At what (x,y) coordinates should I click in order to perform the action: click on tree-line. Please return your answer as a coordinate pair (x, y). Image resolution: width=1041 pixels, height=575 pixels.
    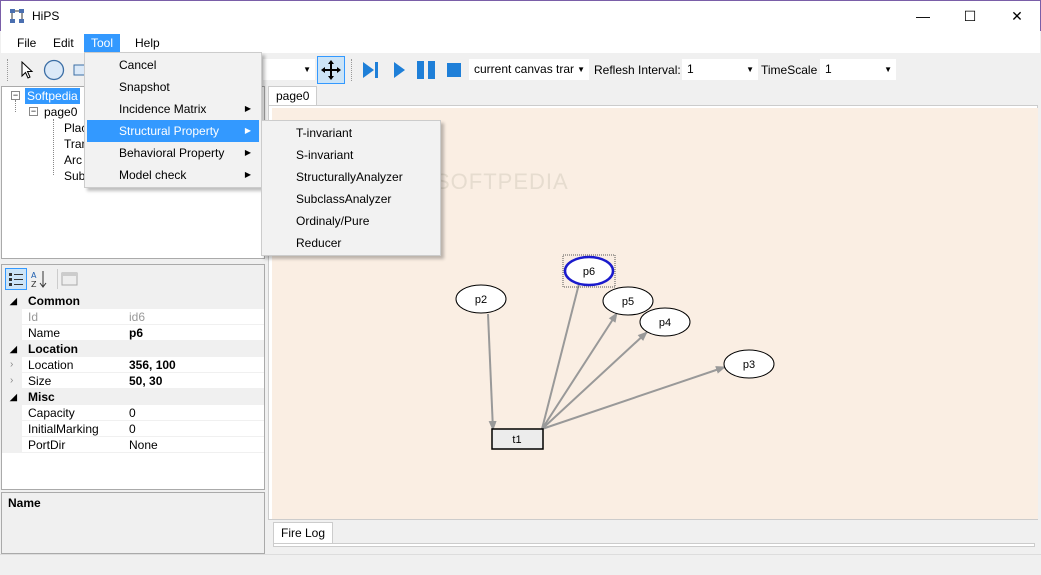
    Looking at the image, I should click on (15, 106).